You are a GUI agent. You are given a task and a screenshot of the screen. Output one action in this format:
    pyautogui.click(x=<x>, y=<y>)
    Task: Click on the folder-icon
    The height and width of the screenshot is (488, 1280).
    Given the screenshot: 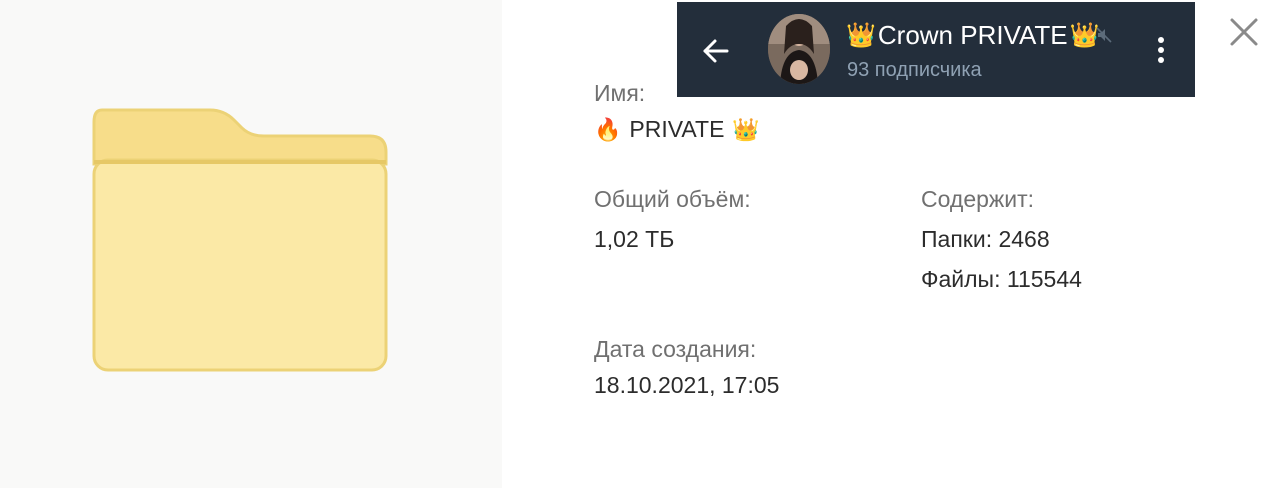 What is the action you would take?
    pyautogui.click(x=240, y=240)
    